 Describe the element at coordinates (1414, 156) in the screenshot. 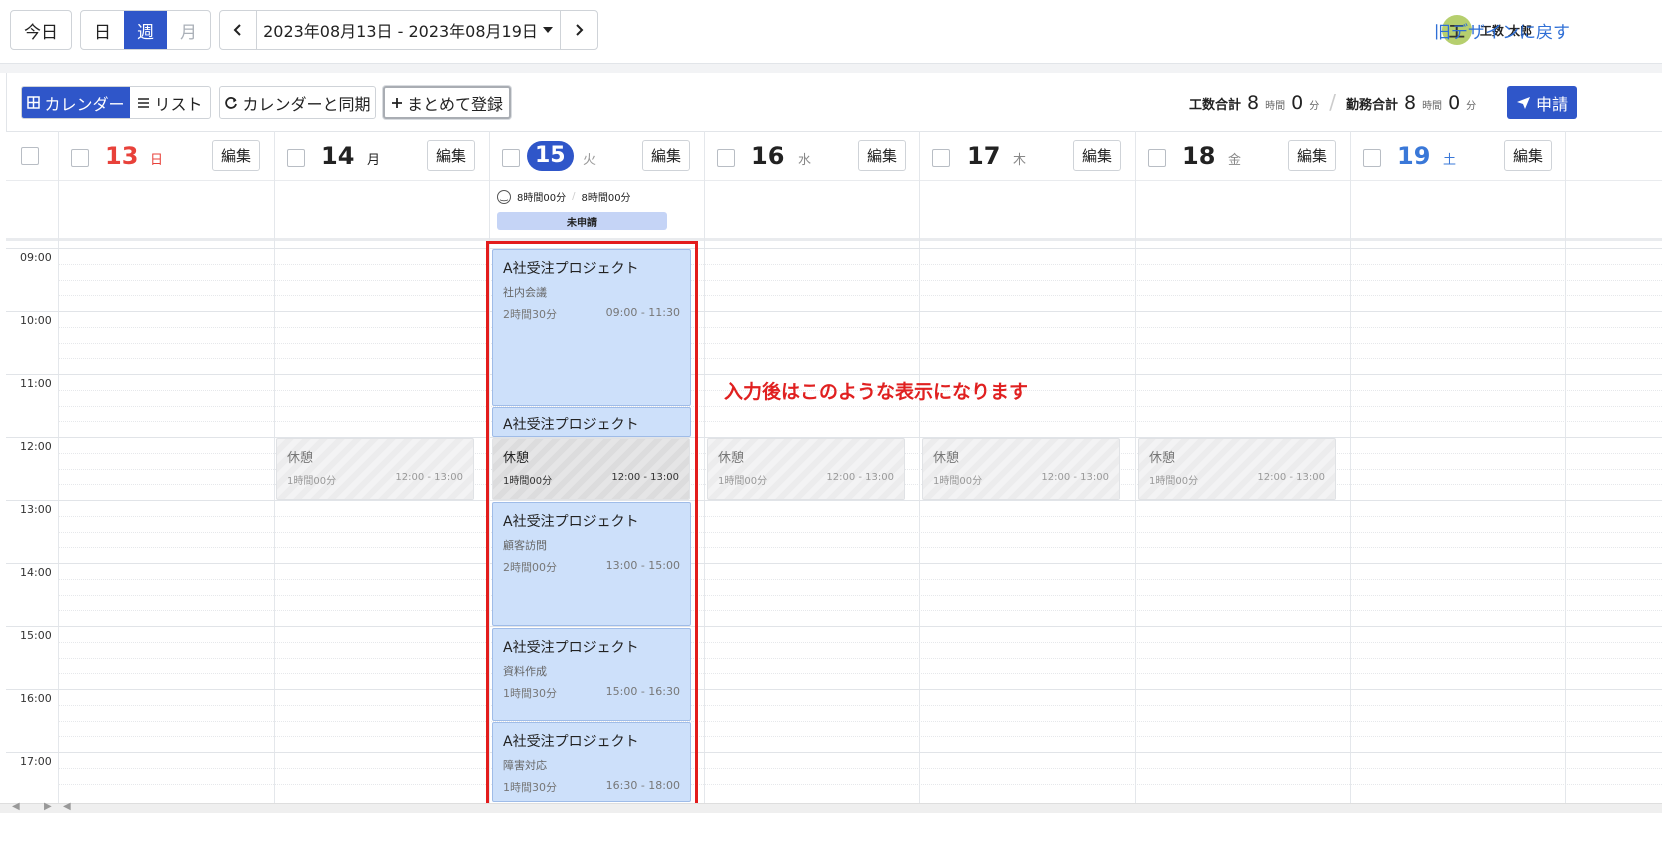

I see `day-number: 19` at that location.